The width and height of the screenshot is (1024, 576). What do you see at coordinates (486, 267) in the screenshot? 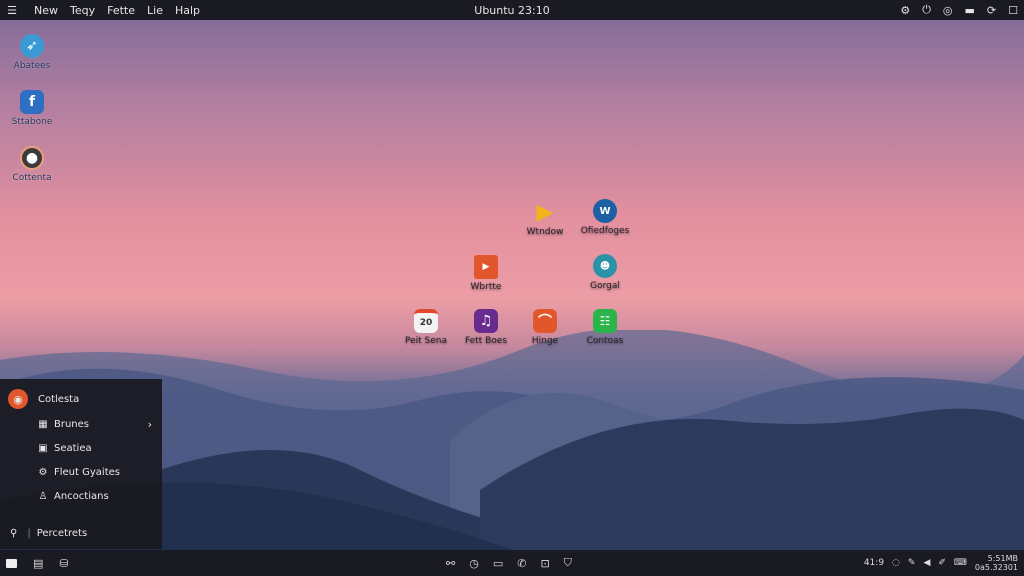
I see `folder-icon: ▶` at bounding box center [486, 267].